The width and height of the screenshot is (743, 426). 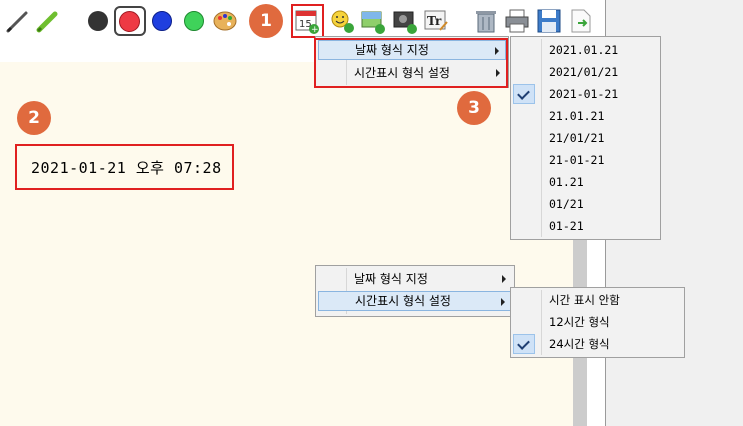 I want to click on date-option: 01.21, so click(x=585, y=182).